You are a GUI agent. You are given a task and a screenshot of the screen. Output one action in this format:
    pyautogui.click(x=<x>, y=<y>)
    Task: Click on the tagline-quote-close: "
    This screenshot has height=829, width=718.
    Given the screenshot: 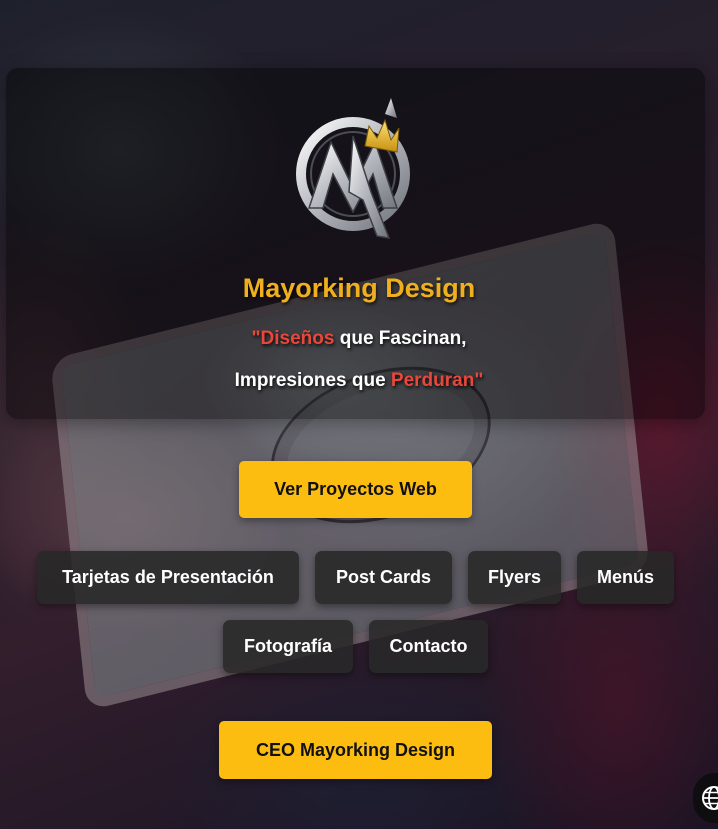 What is the action you would take?
    pyautogui.click(x=479, y=380)
    